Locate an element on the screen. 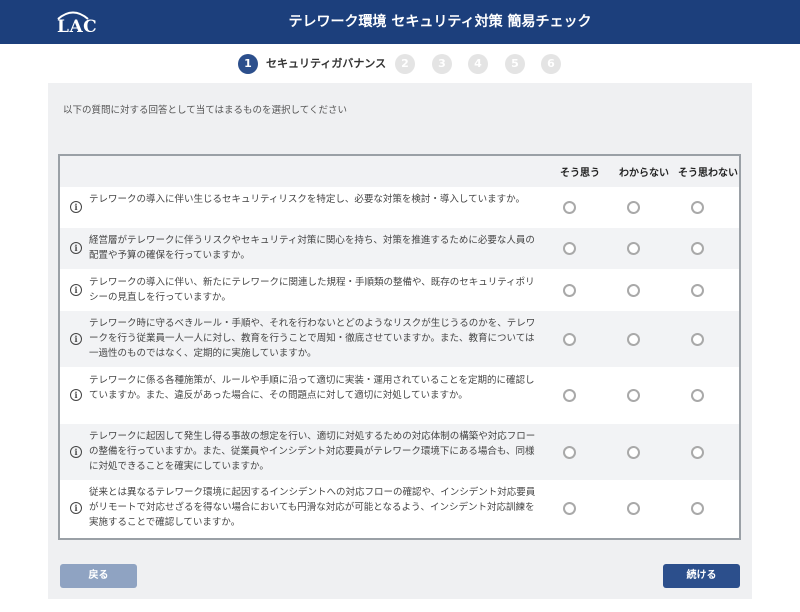  logo-text: LAC is located at coordinates (77, 27).